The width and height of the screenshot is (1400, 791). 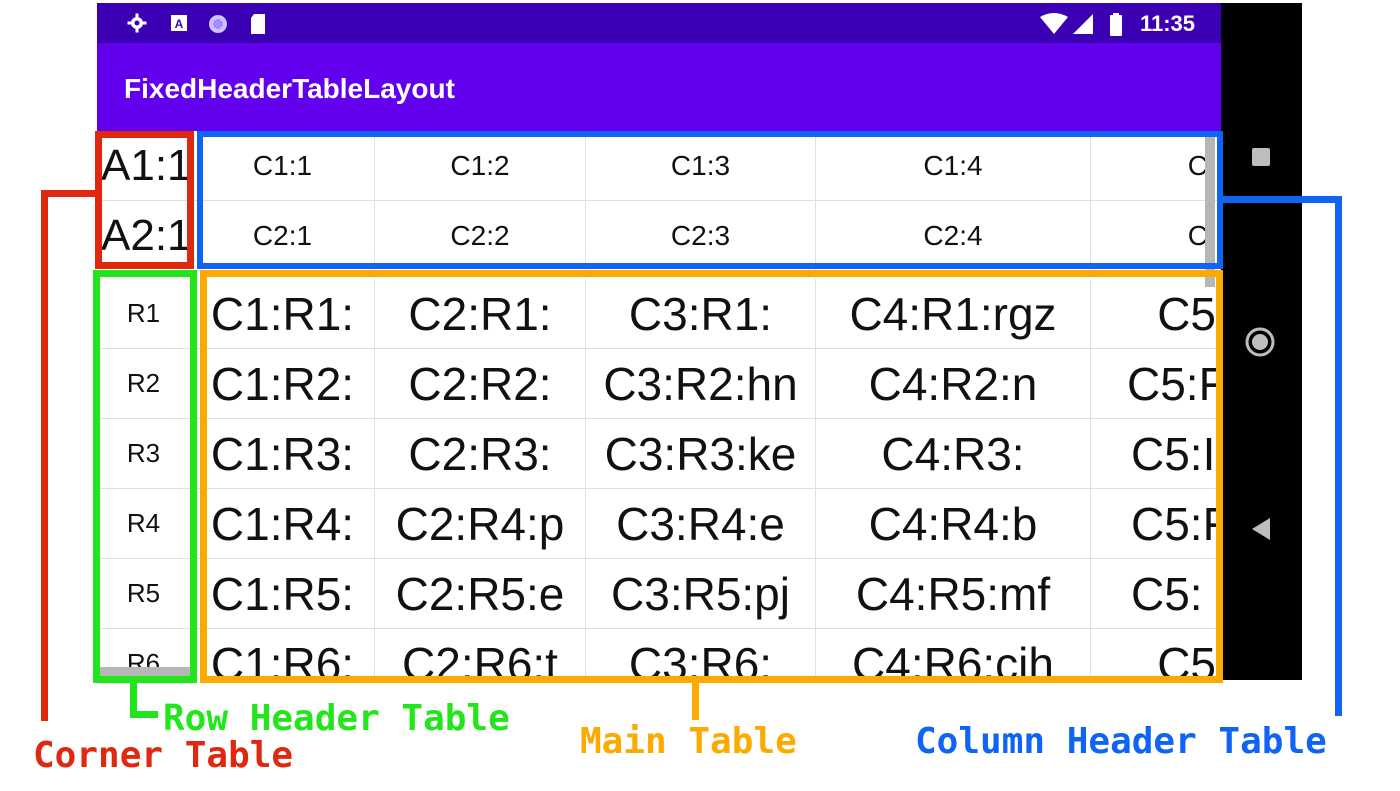 What do you see at coordinates (953, 166) in the screenshot?
I see `column-header-cell: C1:4` at bounding box center [953, 166].